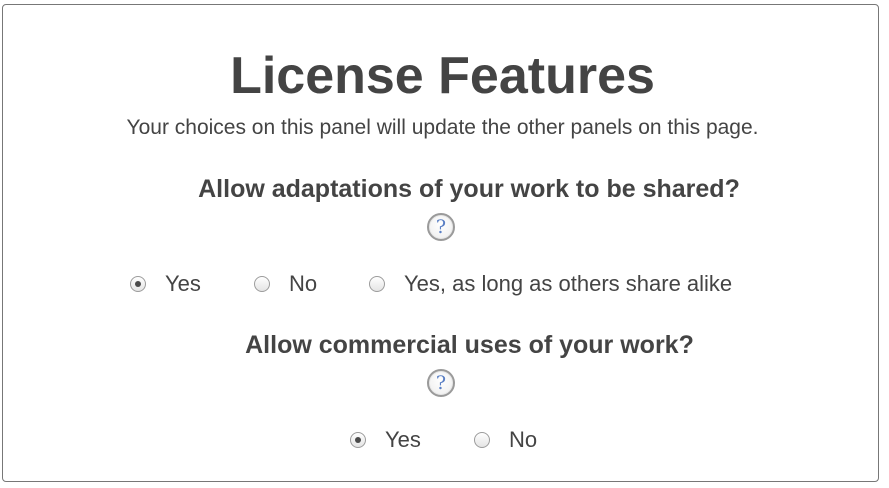  What do you see at coordinates (138, 284) in the screenshot?
I see `adaptations-yes-radio` at bounding box center [138, 284].